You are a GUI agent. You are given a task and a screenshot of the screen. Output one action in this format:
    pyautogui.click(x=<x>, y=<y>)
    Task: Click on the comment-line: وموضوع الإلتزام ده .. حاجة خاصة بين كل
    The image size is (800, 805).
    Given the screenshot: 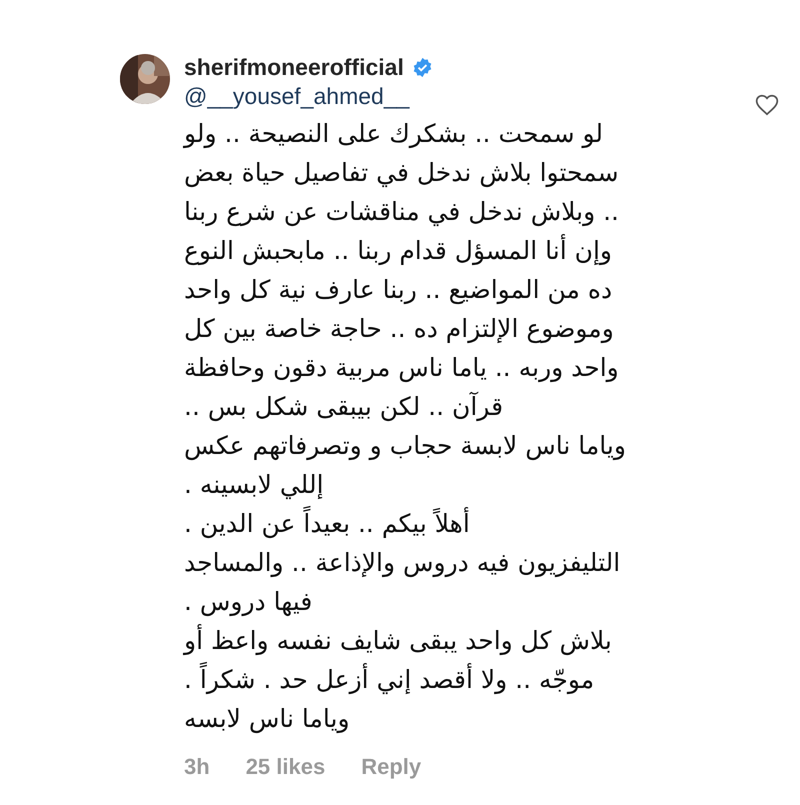 What is the action you would take?
    pyautogui.click(x=399, y=329)
    